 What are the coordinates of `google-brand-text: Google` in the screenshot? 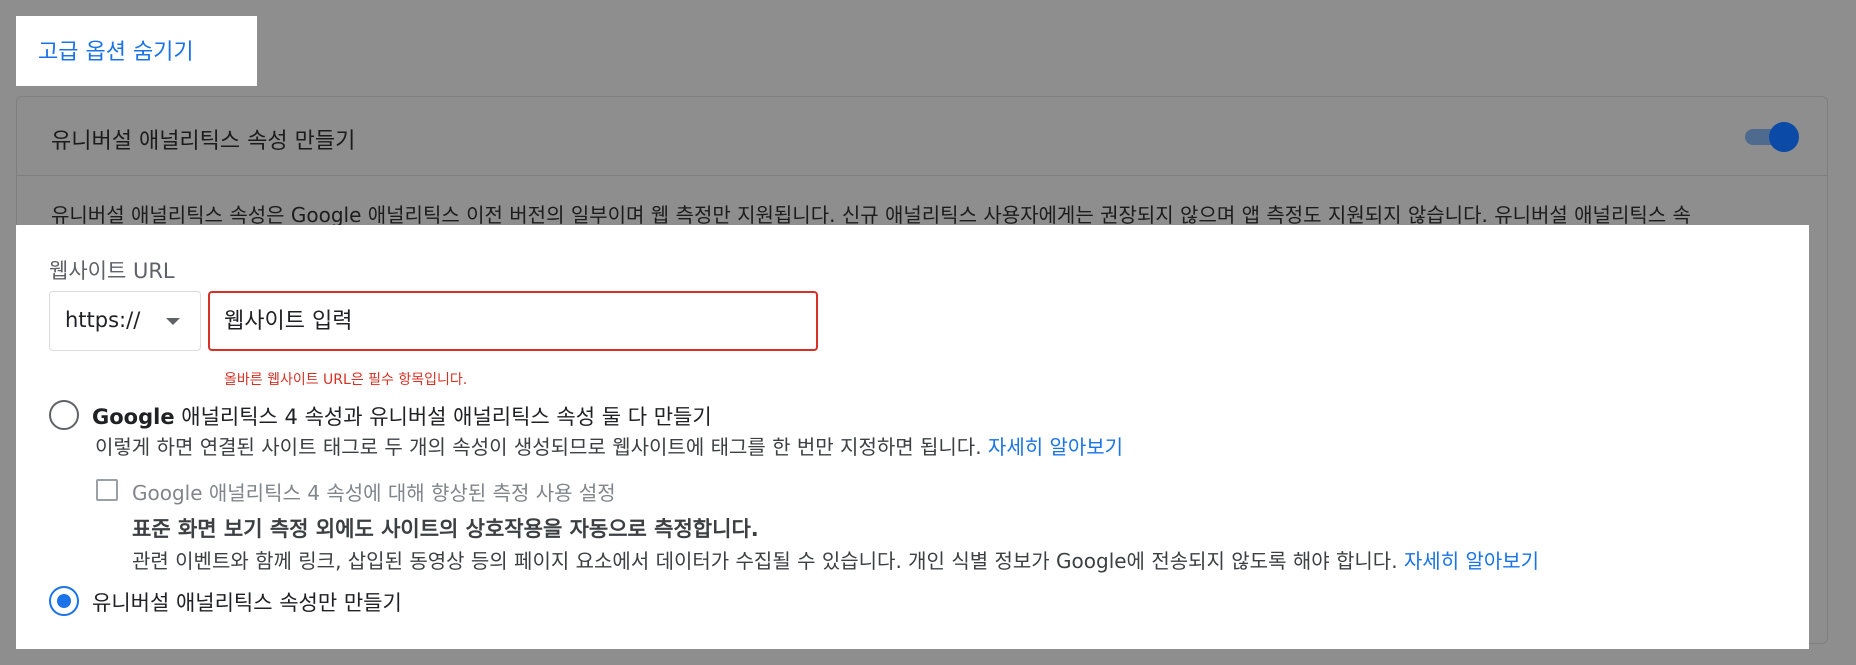 It's located at (133, 417).